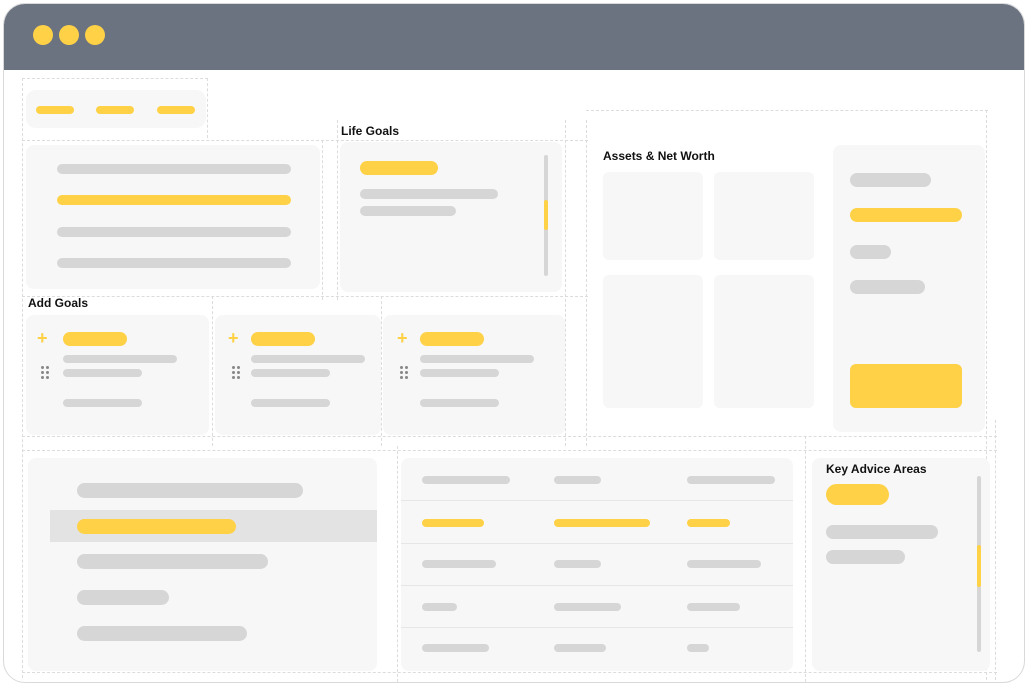 Image resolution: width=1028 pixels, height=686 pixels. What do you see at coordinates (43, 35) in the screenshot?
I see `window-control-close` at bounding box center [43, 35].